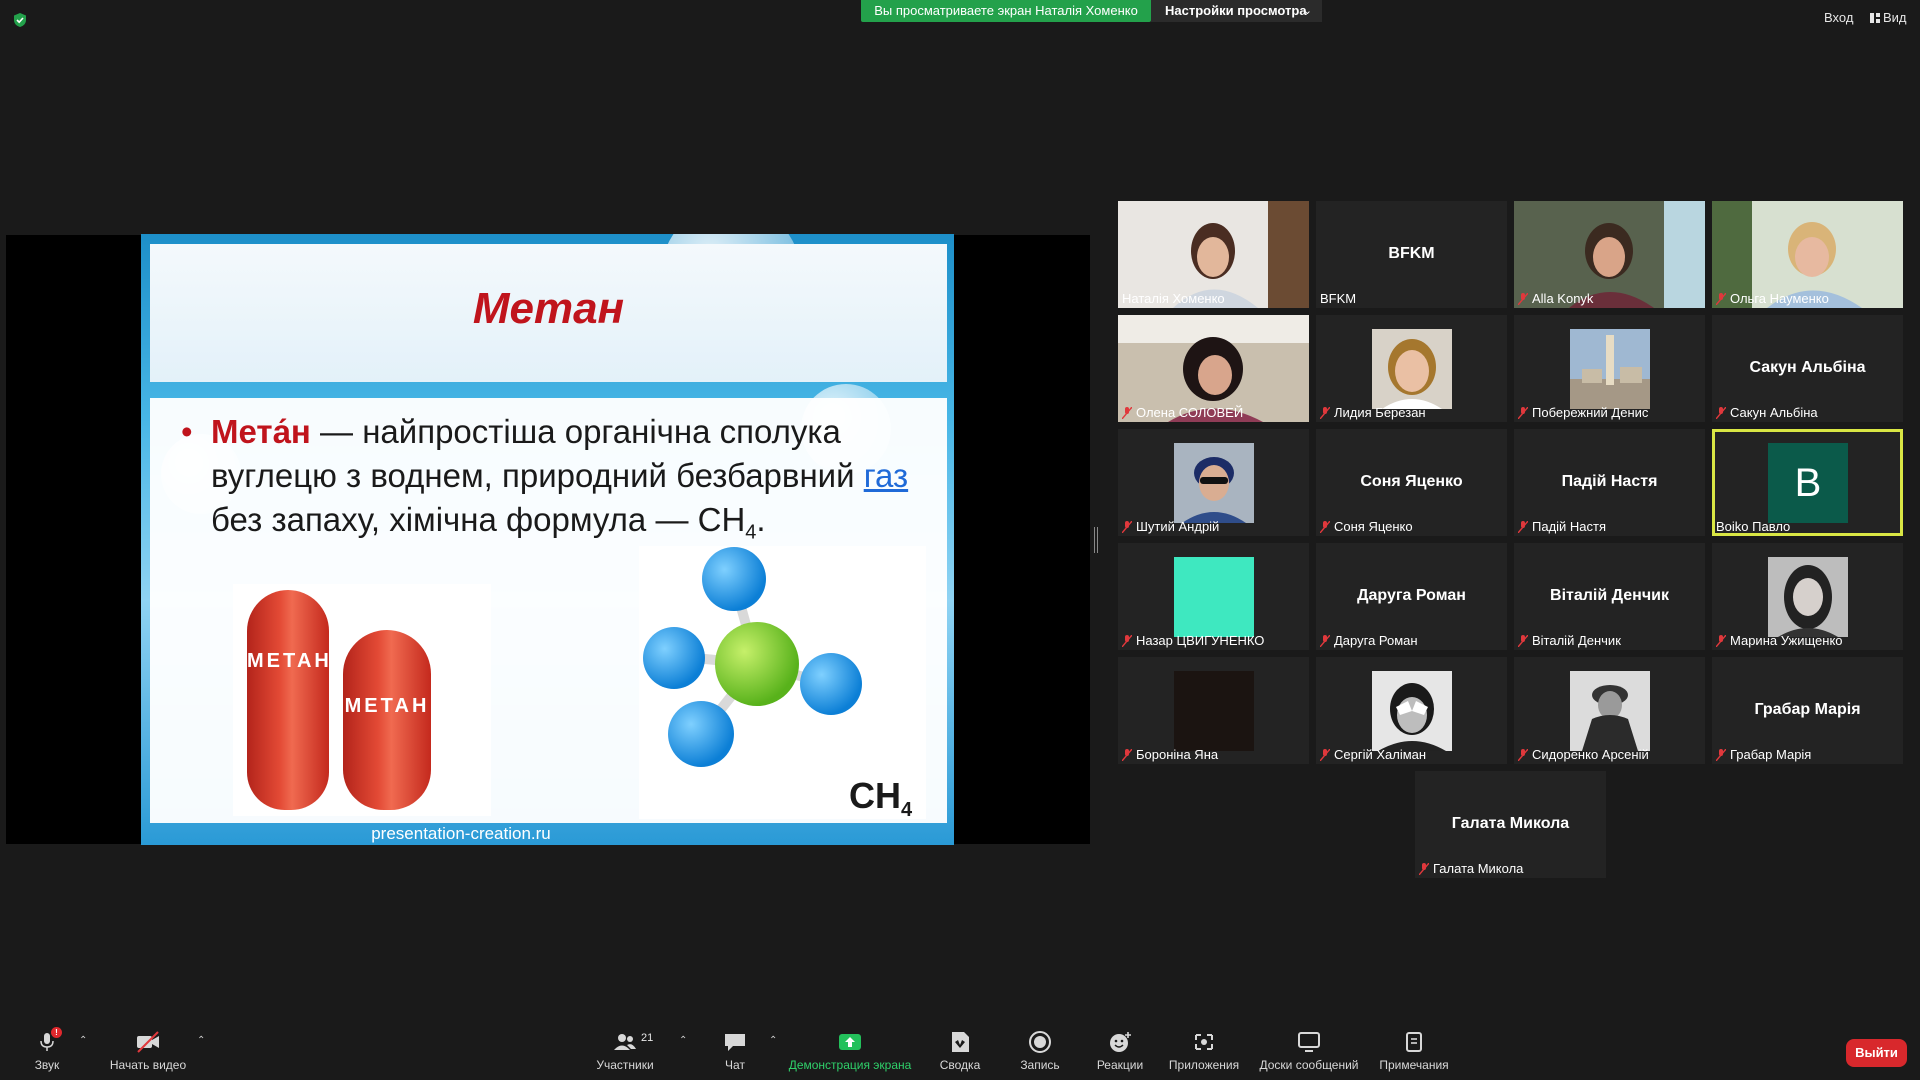 This screenshot has width=1920, height=1080. I want to click on apps-label: Приложения, so click(1204, 1065).